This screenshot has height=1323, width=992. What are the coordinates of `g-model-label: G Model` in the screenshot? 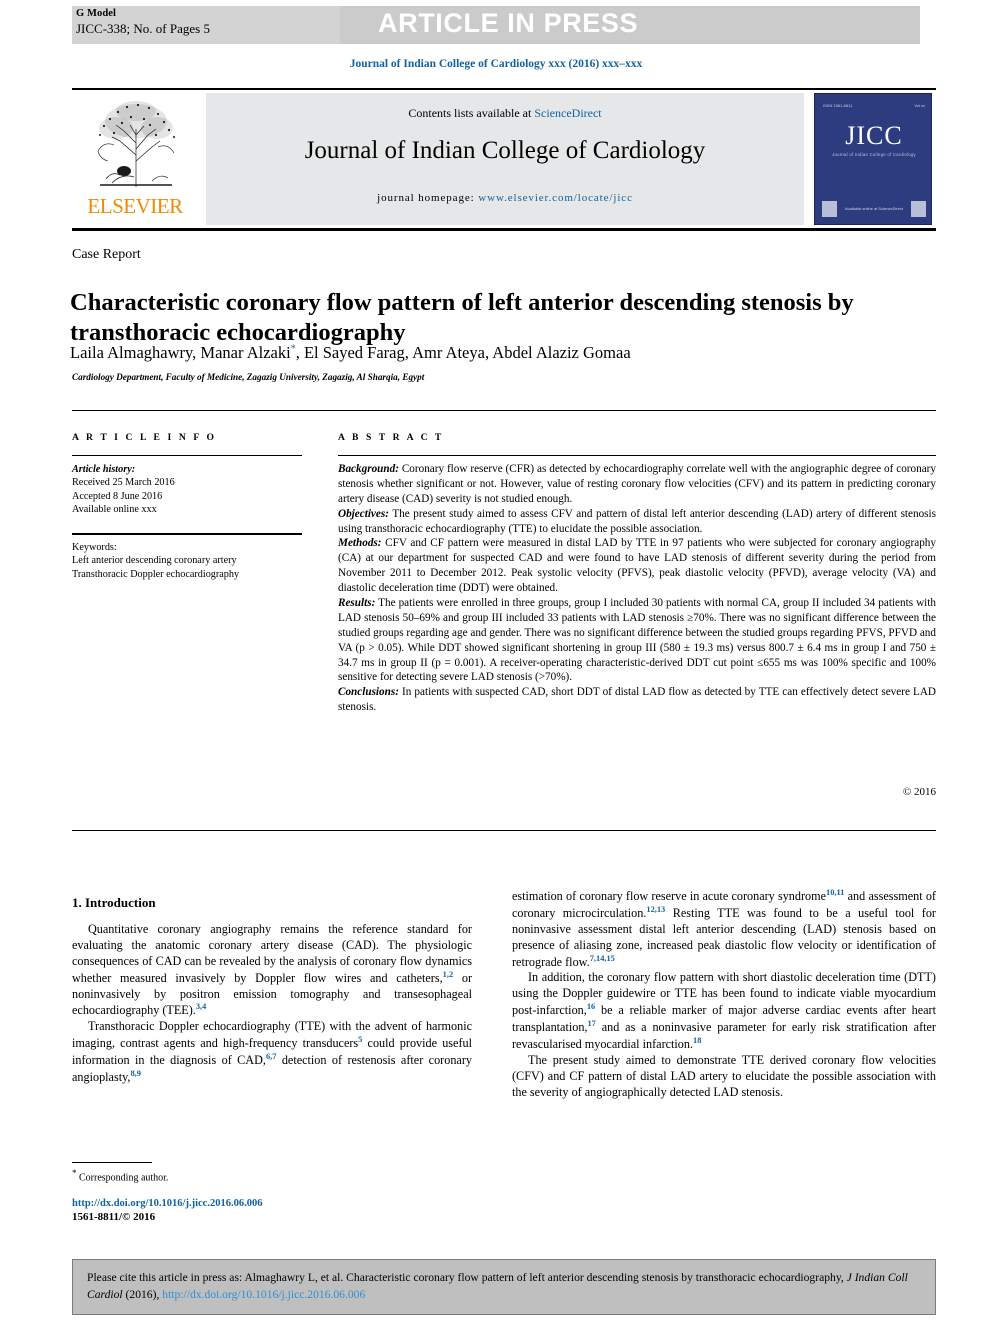 It's located at (96, 13).